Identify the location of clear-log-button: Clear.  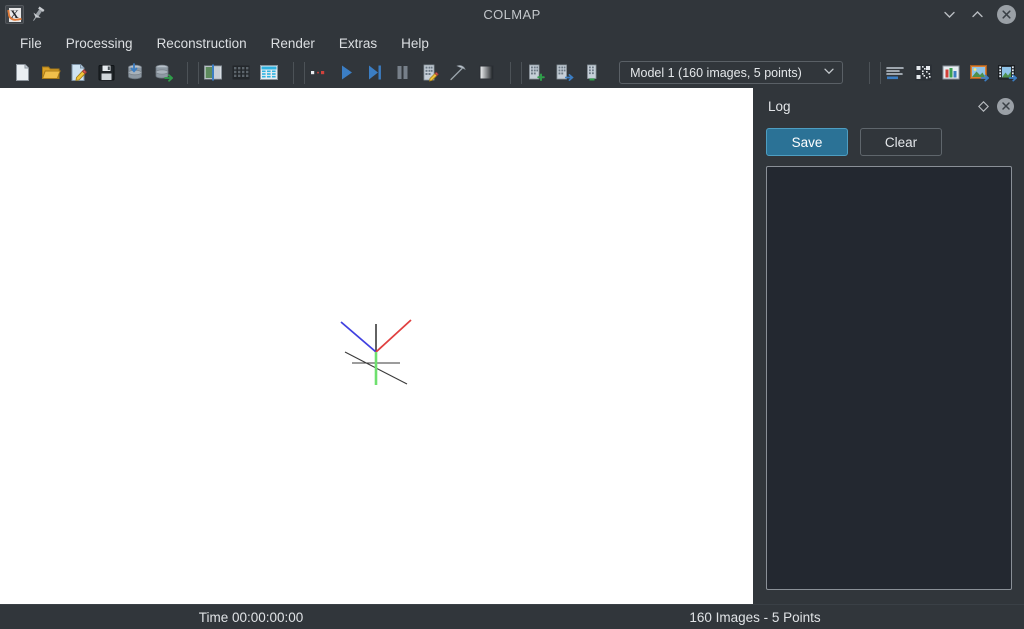
(901, 142).